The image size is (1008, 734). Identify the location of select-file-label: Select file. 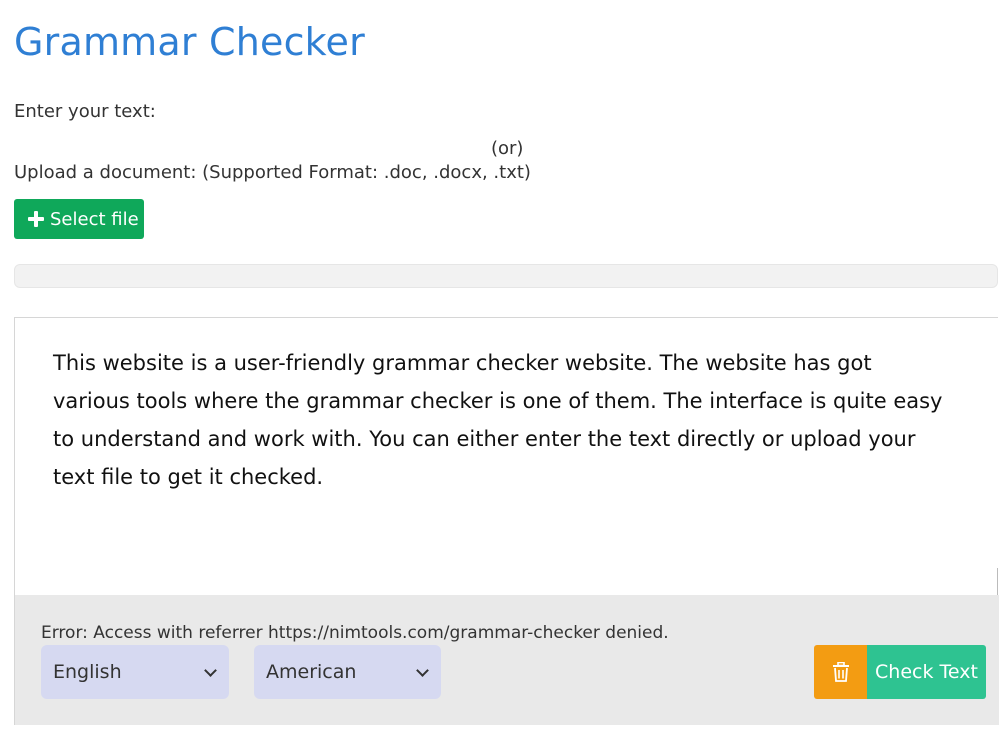
(94, 219).